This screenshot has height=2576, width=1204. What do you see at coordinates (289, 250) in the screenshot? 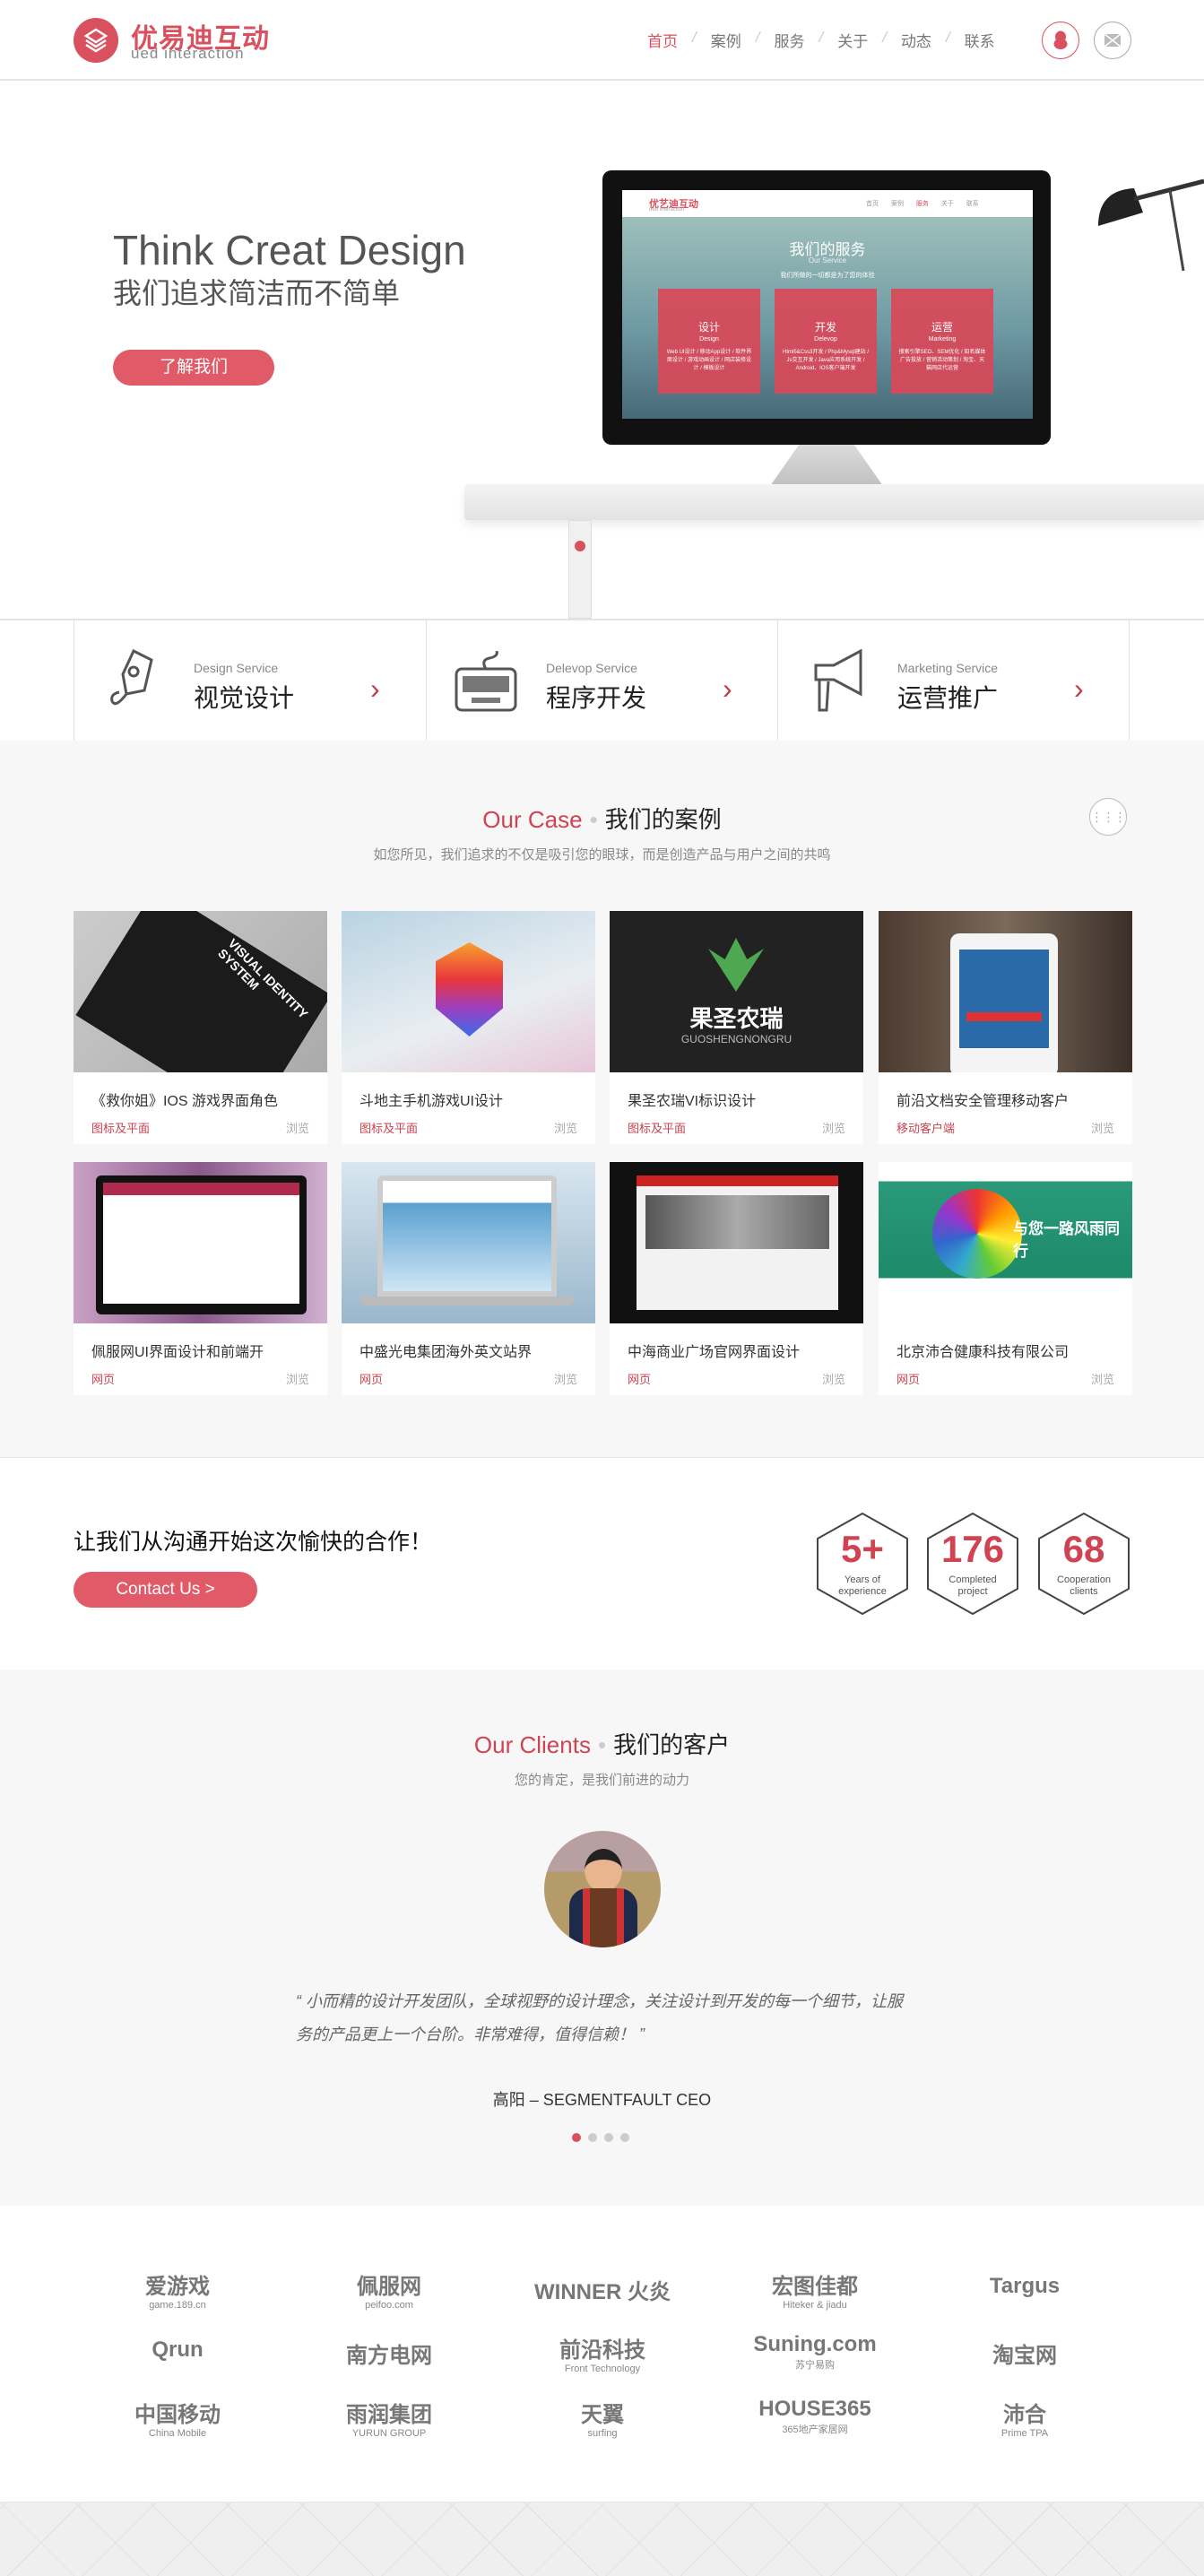
I see `hero-title: Think Creat Design` at bounding box center [289, 250].